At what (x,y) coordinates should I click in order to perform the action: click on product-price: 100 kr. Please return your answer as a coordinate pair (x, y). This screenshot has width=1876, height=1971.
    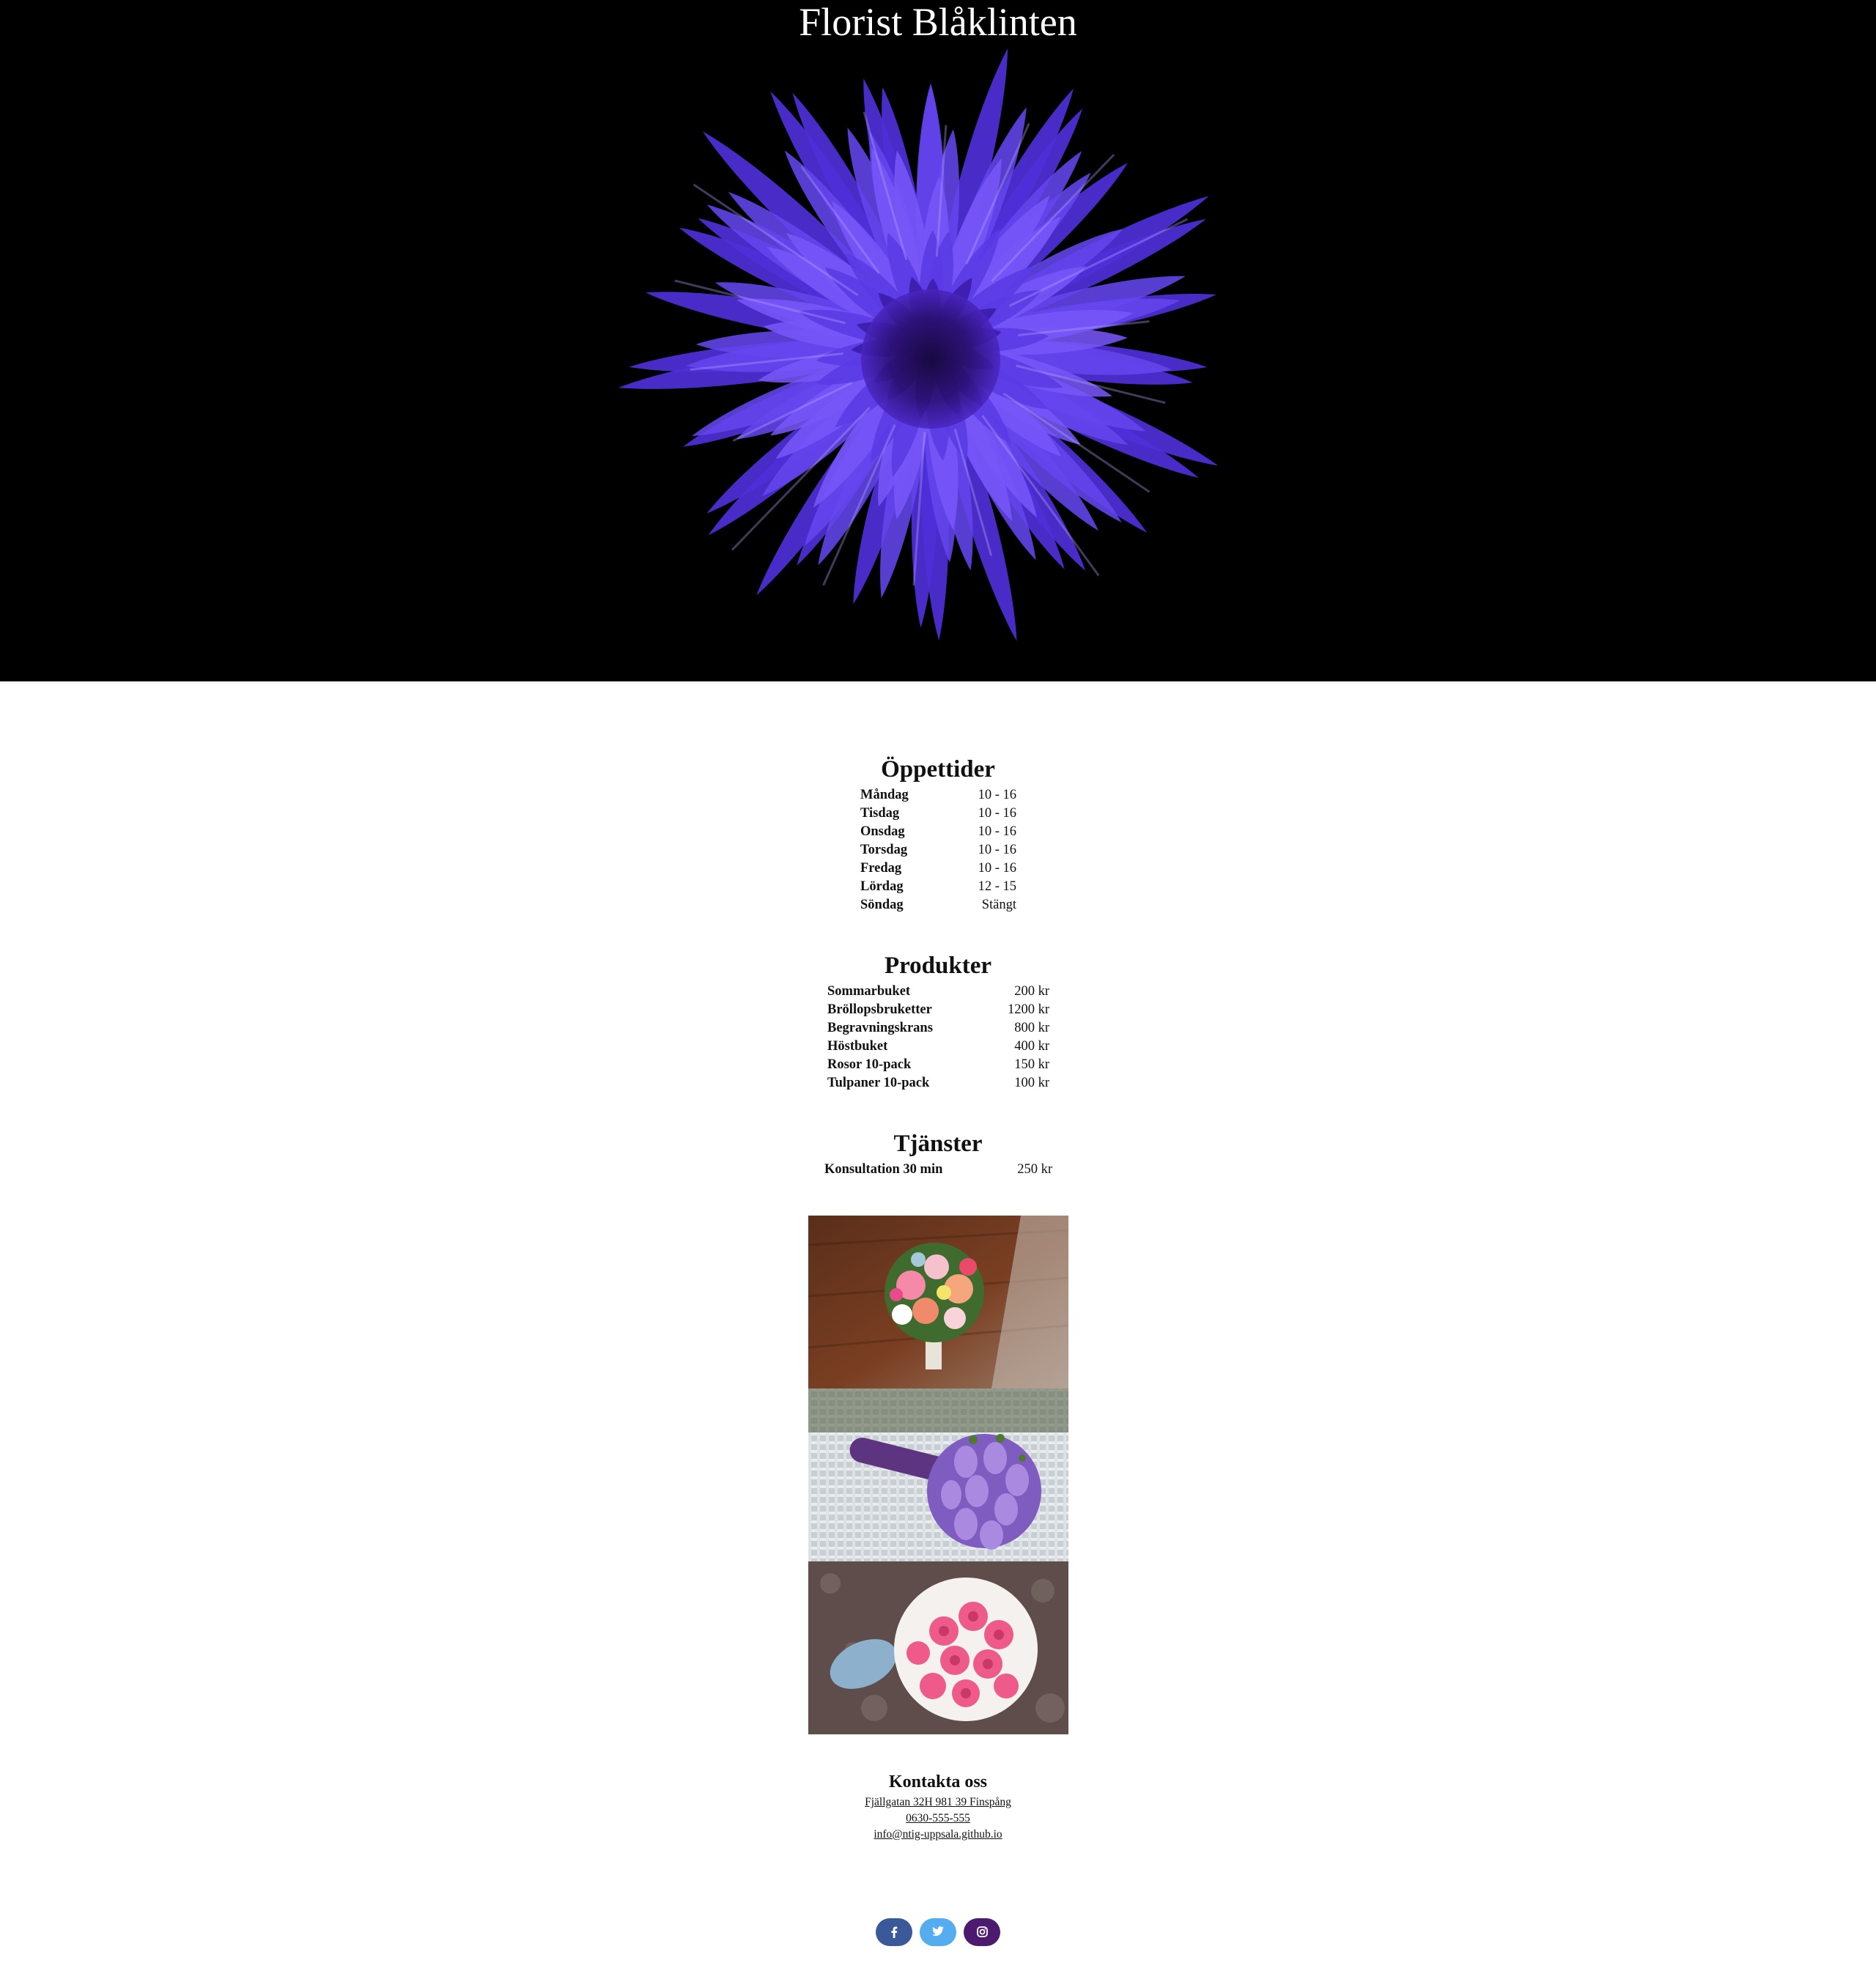
    Looking at the image, I should click on (1031, 1083).